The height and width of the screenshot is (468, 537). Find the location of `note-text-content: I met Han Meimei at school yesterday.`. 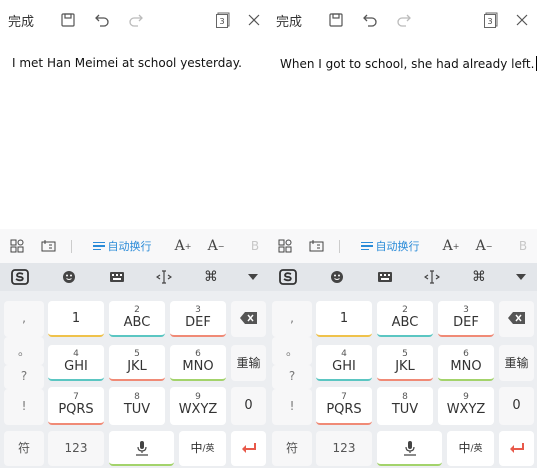

note-text-content: I met Han Meimei at school yesterday. is located at coordinates (127, 63).